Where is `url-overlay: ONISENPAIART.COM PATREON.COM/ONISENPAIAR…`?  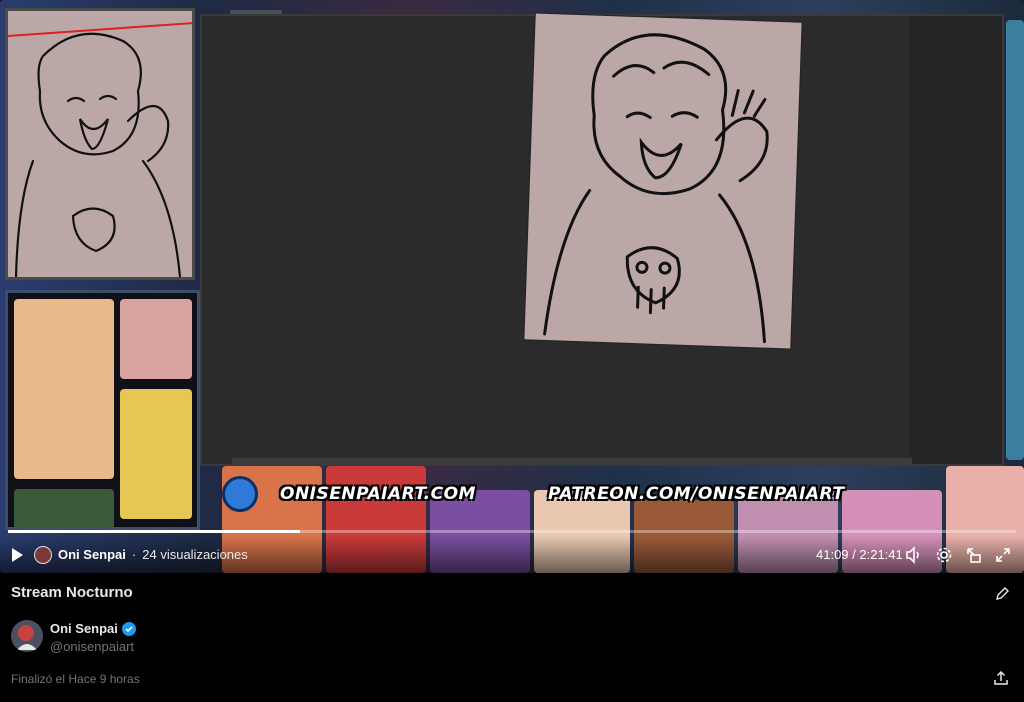 url-overlay: ONISENPAIART.COM PATREON.COM/ONISENPAIAR… is located at coordinates (537, 496).